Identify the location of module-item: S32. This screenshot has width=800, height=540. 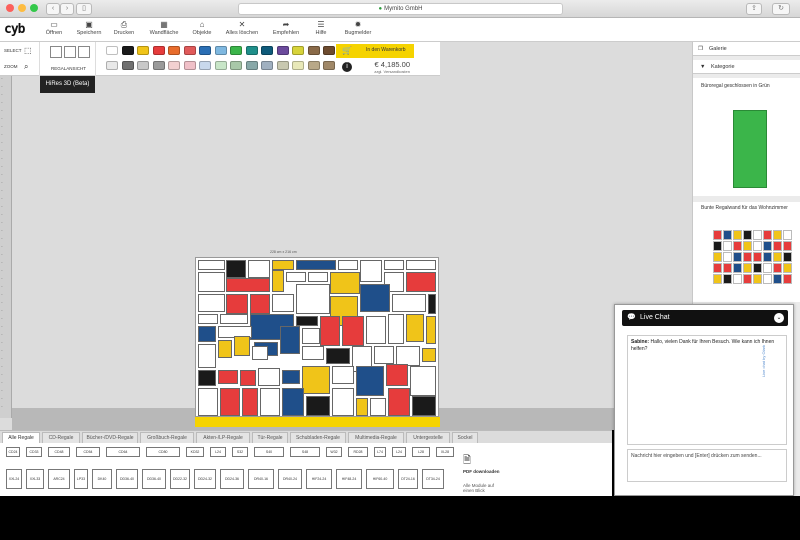
(240, 452).